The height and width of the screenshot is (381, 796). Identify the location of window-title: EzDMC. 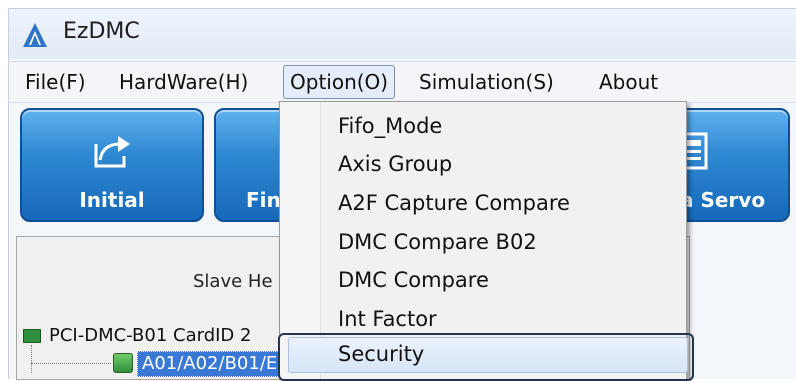
(101, 31).